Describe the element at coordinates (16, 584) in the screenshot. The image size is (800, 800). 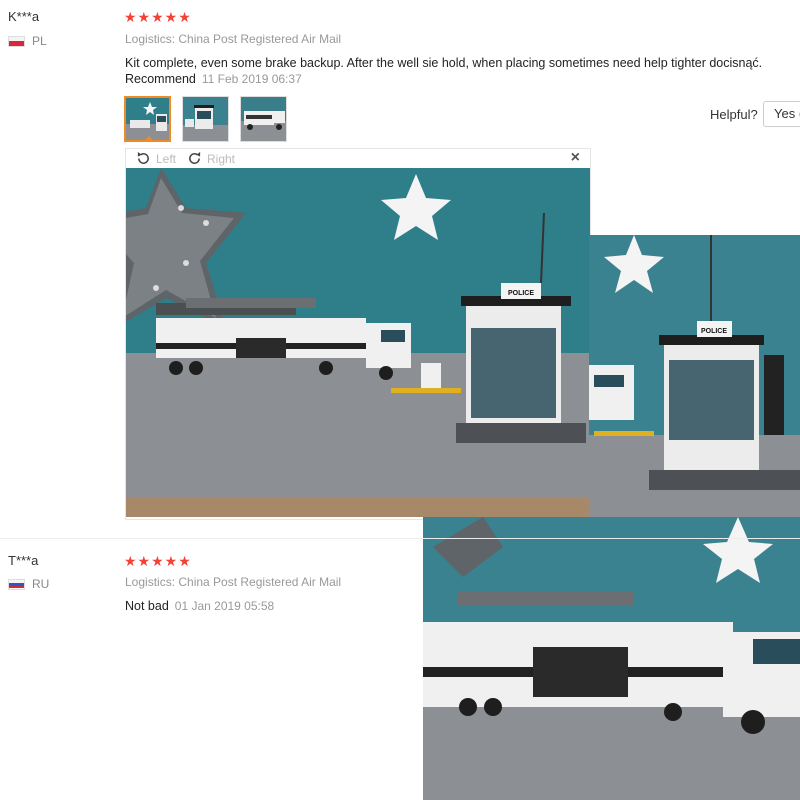
I see `russia-flag-icon` at that location.